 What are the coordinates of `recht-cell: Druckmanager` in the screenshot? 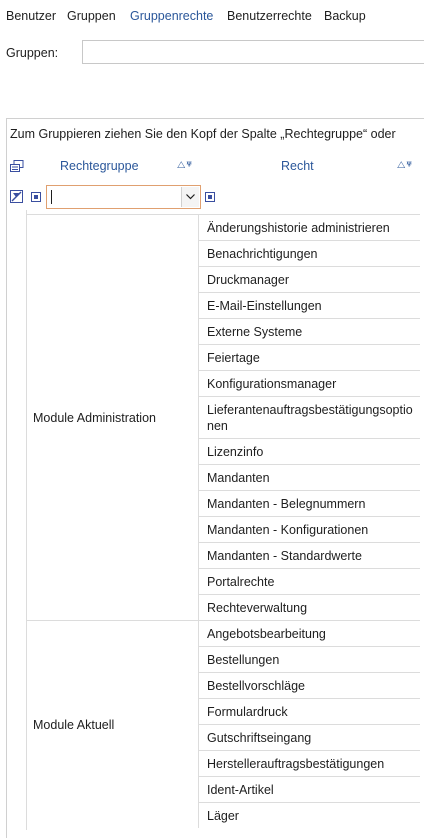 It's located at (248, 280).